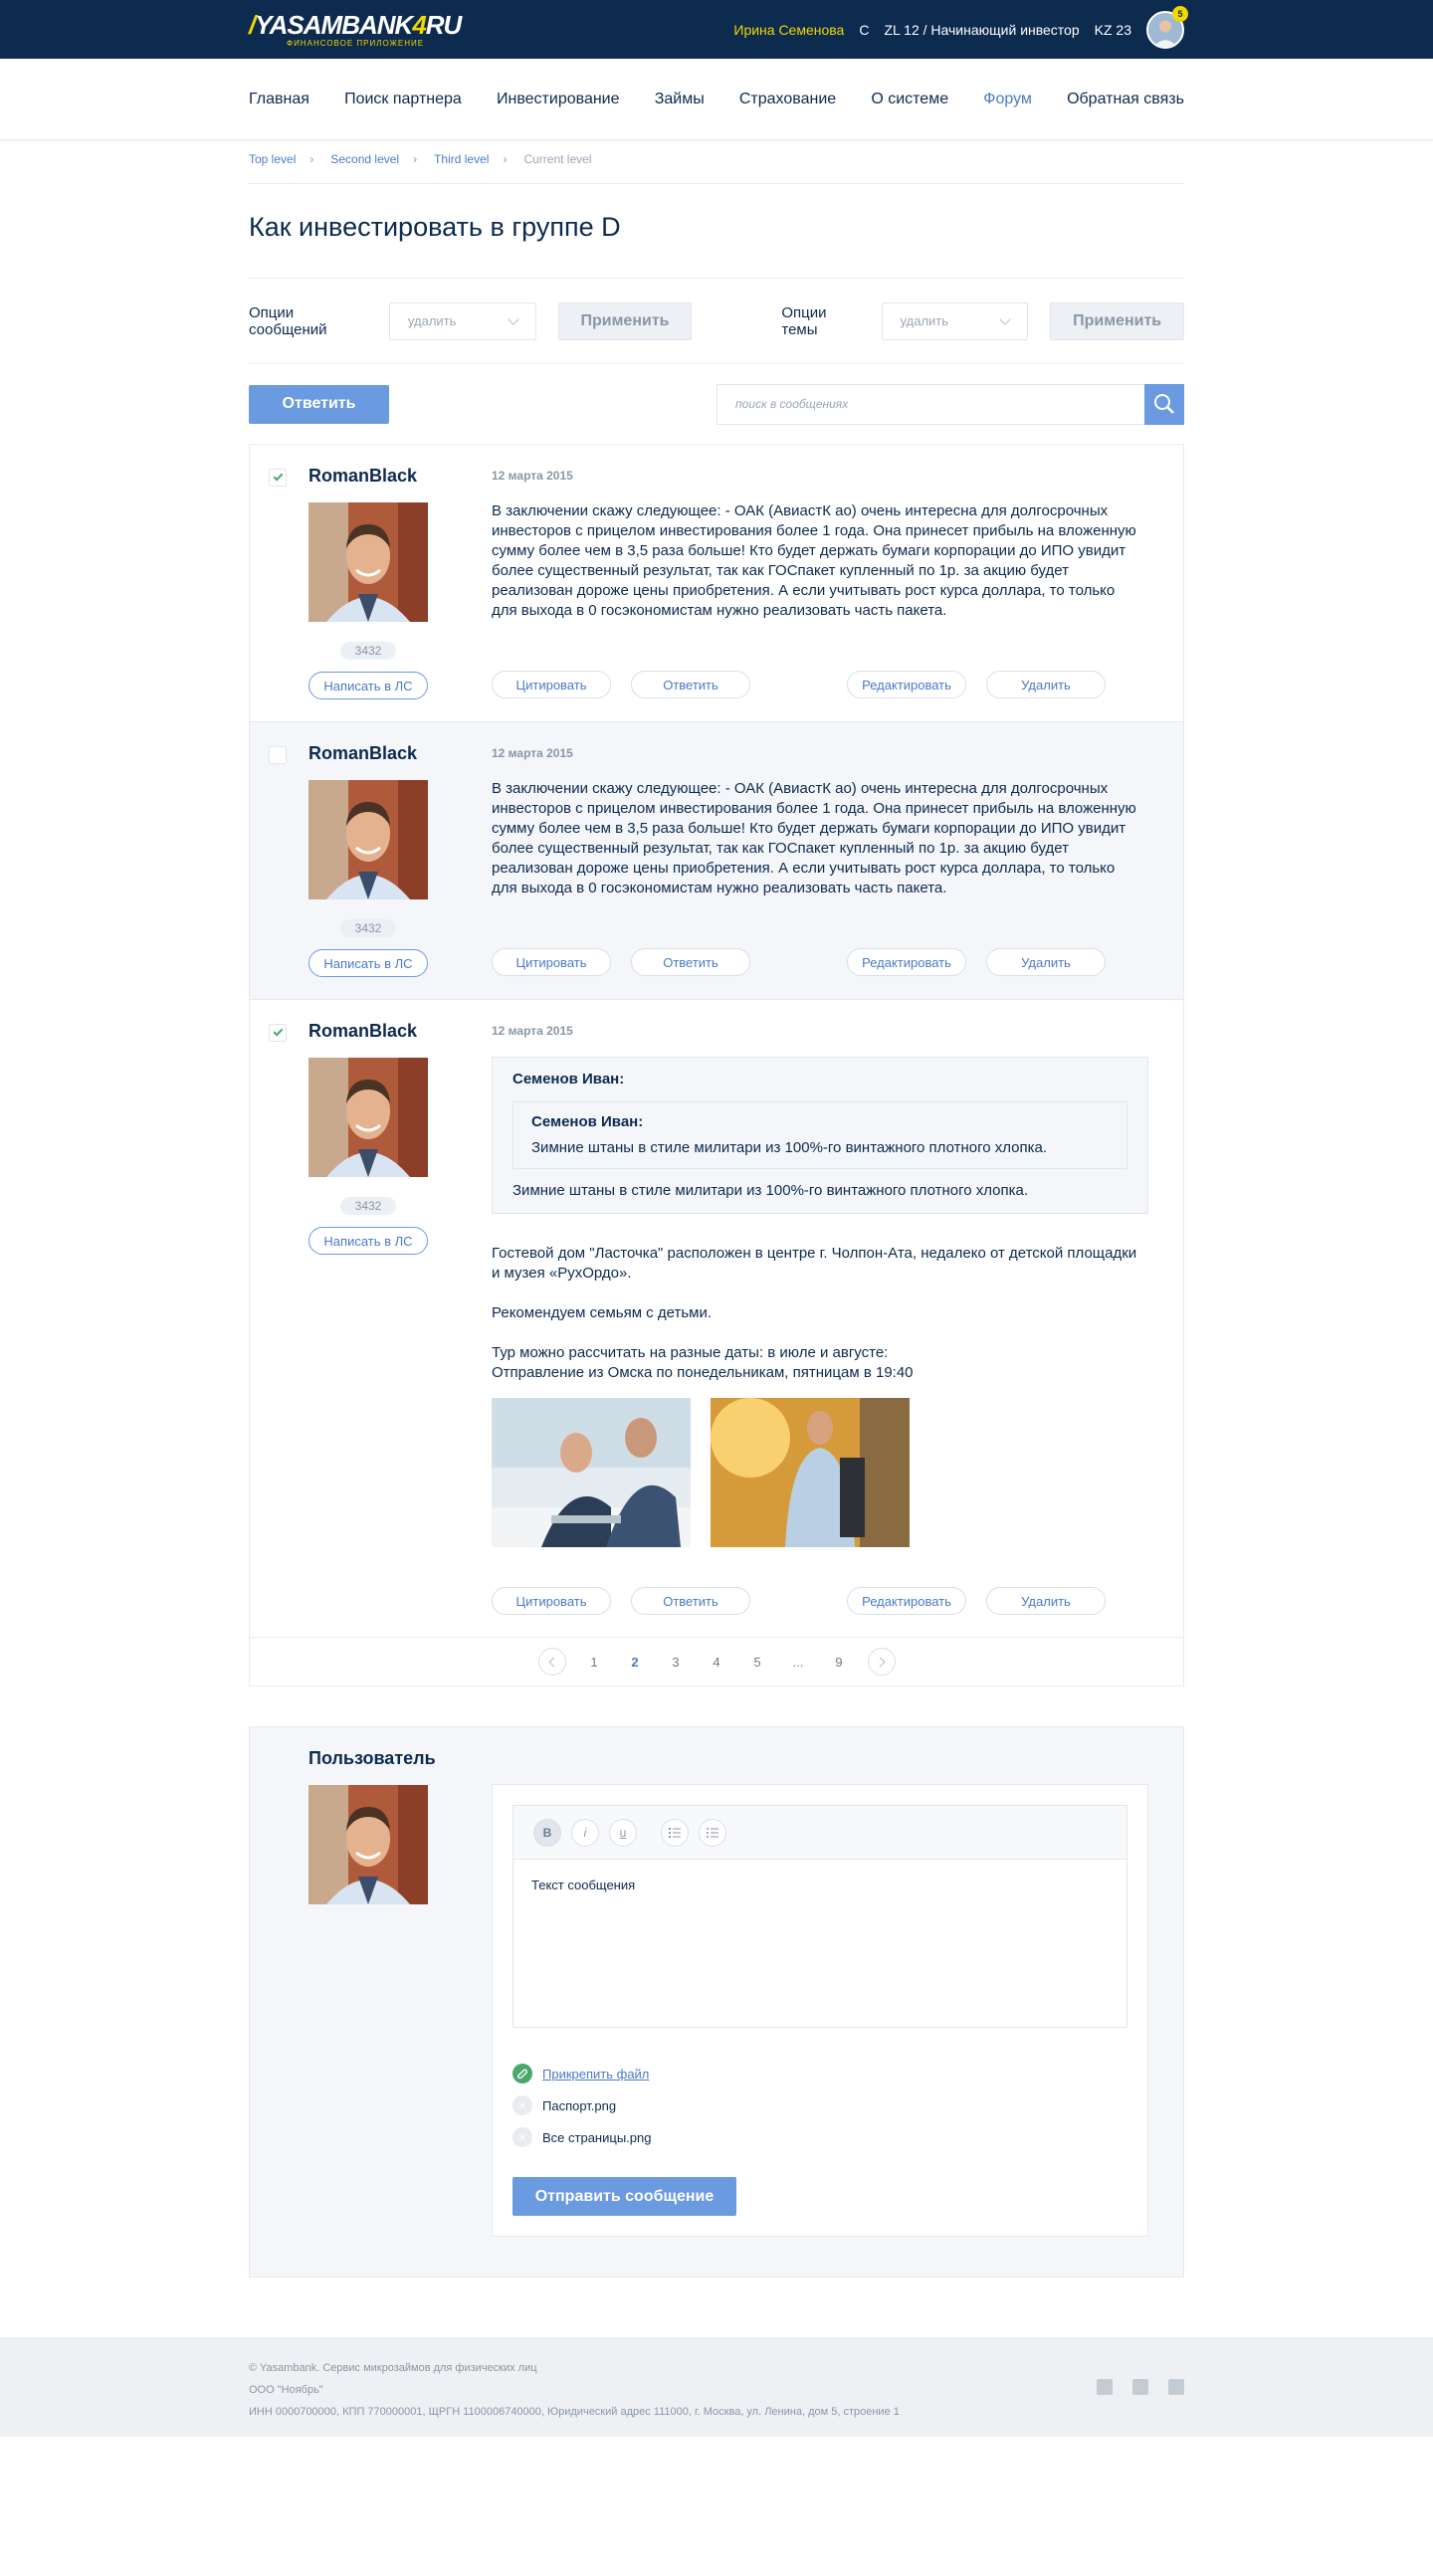 The image size is (1433, 2576). What do you see at coordinates (364, 168) in the screenshot?
I see `breadcrumb-item: Second level` at bounding box center [364, 168].